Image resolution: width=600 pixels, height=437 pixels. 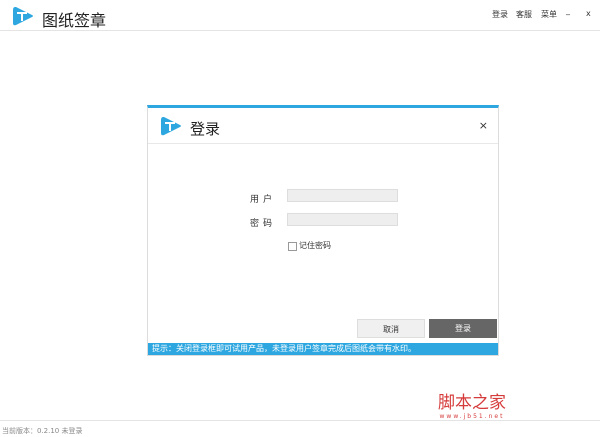 I want to click on menu-link: 菜单, so click(x=549, y=14).